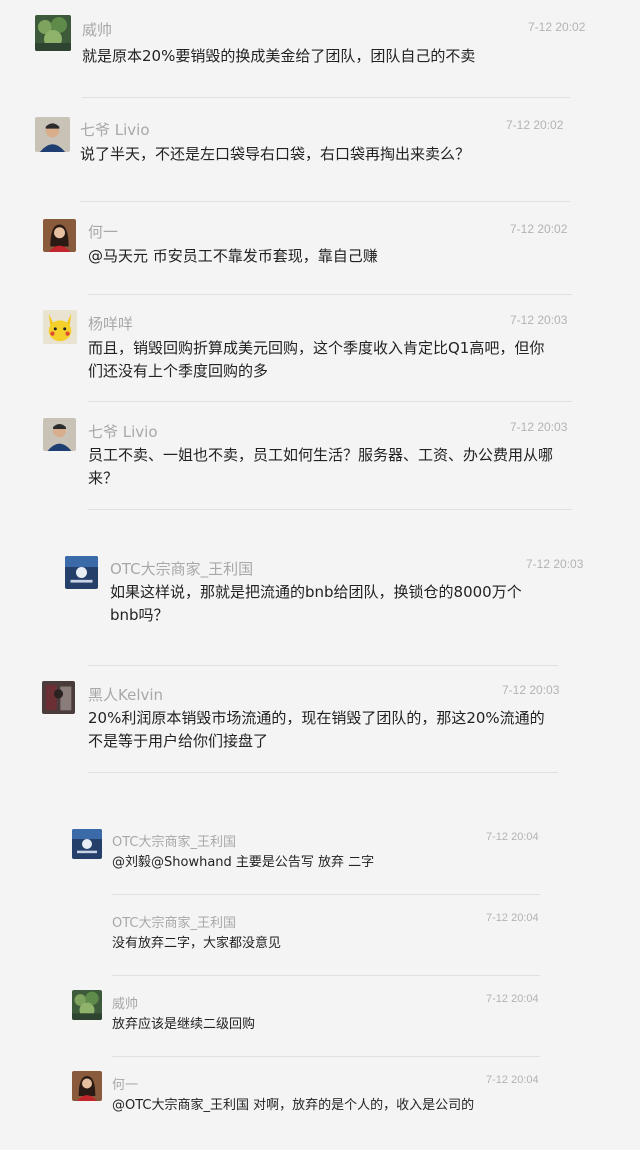 This screenshot has height=1150, width=640. What do you see at coordinates (233, 256) in the screenshot?
I see `message-text: @马天元 币安员工不靠发币套现，靠自己赚` at bounding box center [233, 256].